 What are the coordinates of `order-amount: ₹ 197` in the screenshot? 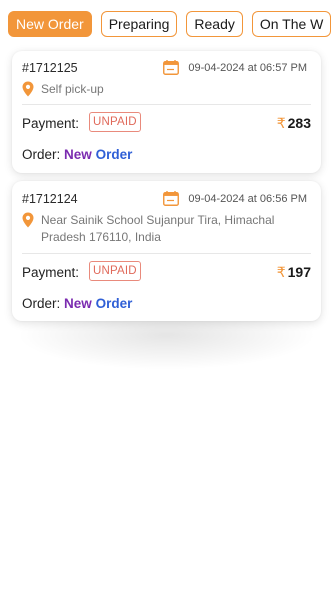 It's located at (294, 272).